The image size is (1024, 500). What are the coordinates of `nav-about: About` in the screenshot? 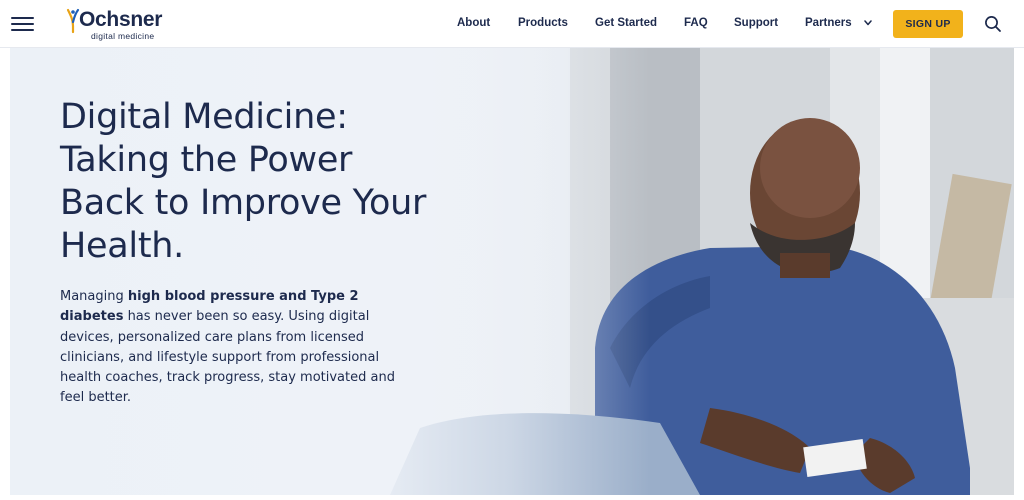 It's located at (473, 23).